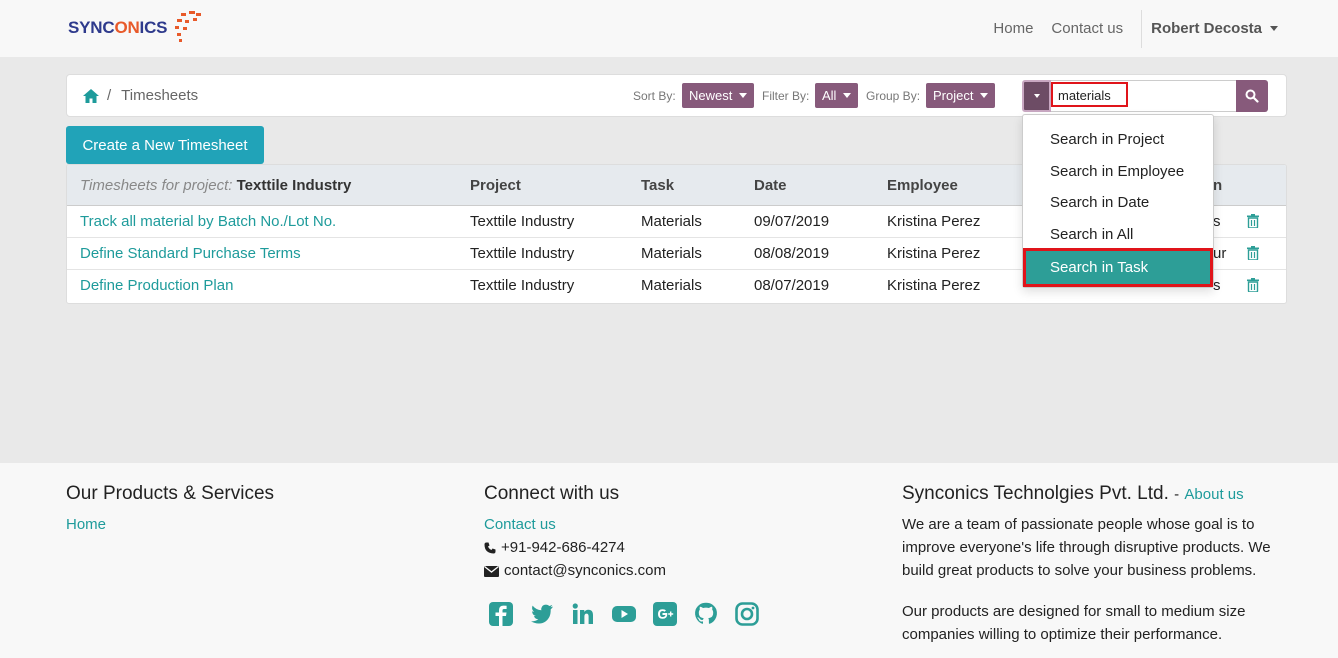 Image resolution: width=1338 pixels, height=658 pixels. I want to click on search-in-task-option: Search in Task, so click(1118, 267).